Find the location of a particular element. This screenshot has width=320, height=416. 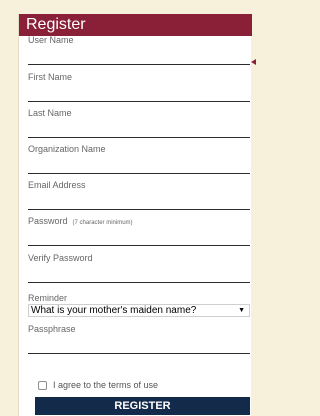

password-field: Password (7 character minimum) is located at coordinates (139, 231).